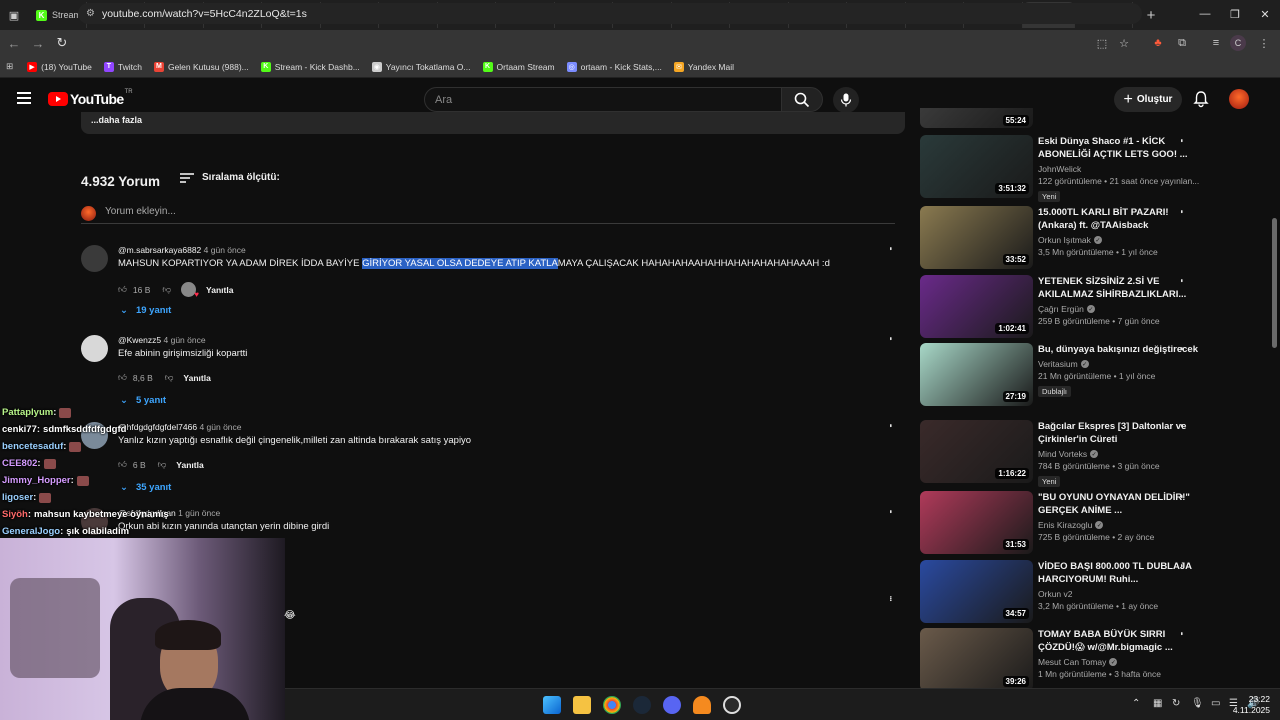 This screenshot has height=720, width=1280. I want to click on search-input: Ara, so click(603, 99).